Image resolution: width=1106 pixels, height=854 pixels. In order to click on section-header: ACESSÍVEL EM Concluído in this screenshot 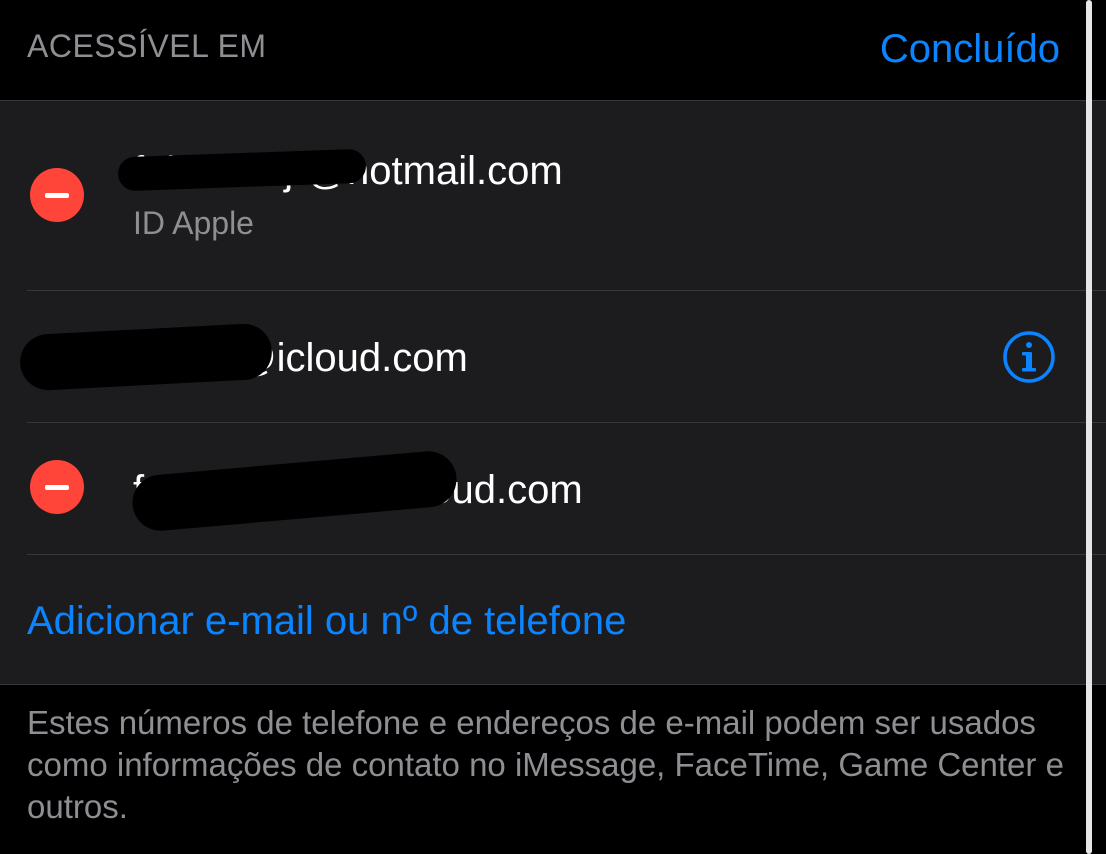, I will do `click(553, 50)`.